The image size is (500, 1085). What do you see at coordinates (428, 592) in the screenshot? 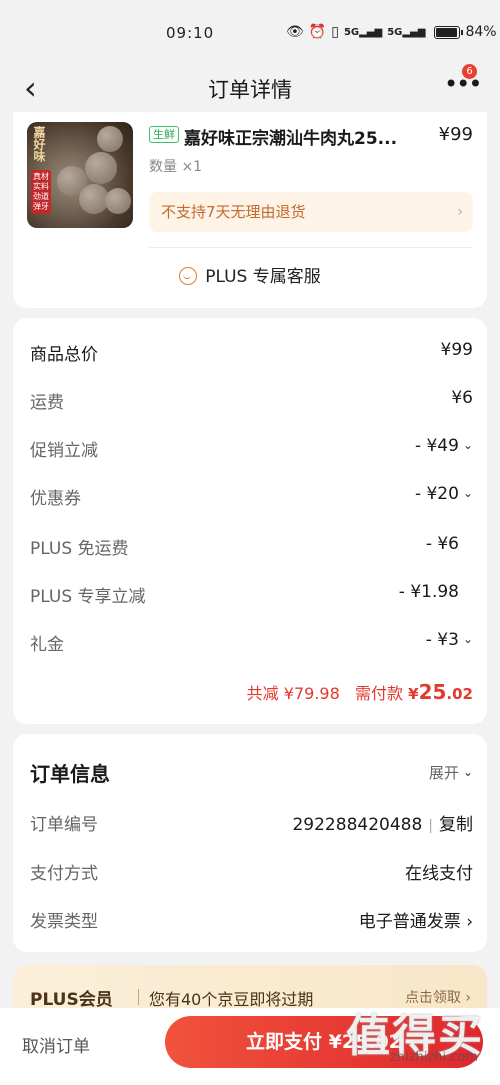
I see `price-row-value: - ¥1.98` at bounding box center [428, 592].